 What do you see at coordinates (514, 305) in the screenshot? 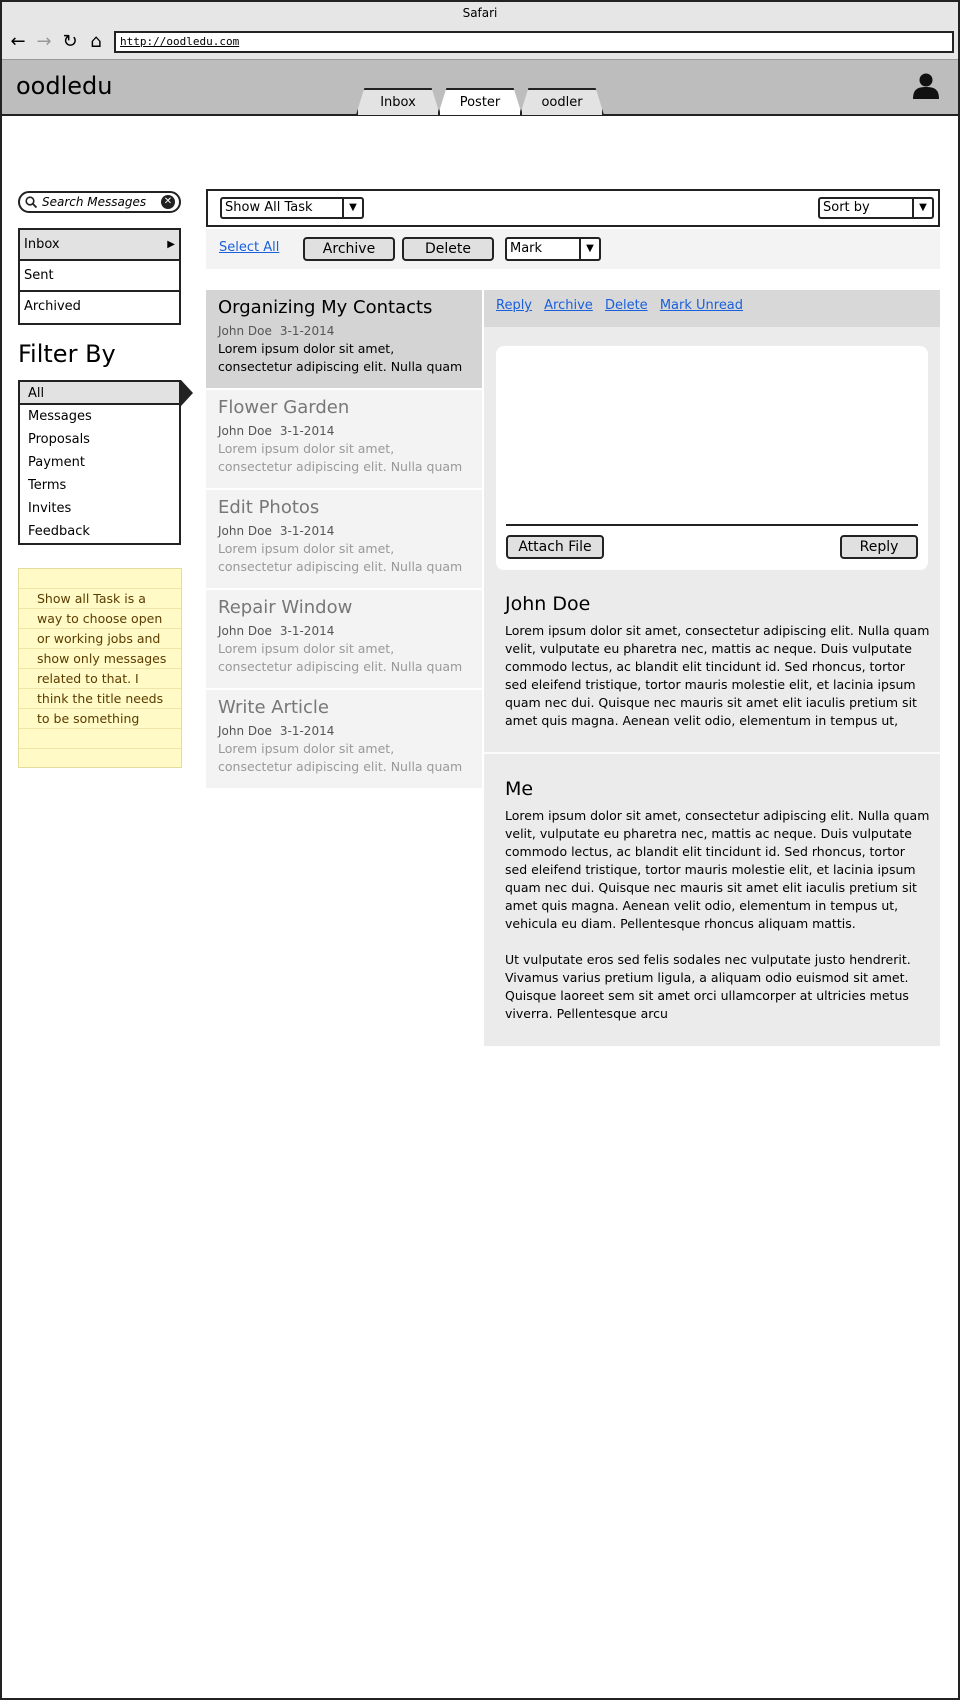
I see `reply-link: Reply` at bounding box center [514, 305].